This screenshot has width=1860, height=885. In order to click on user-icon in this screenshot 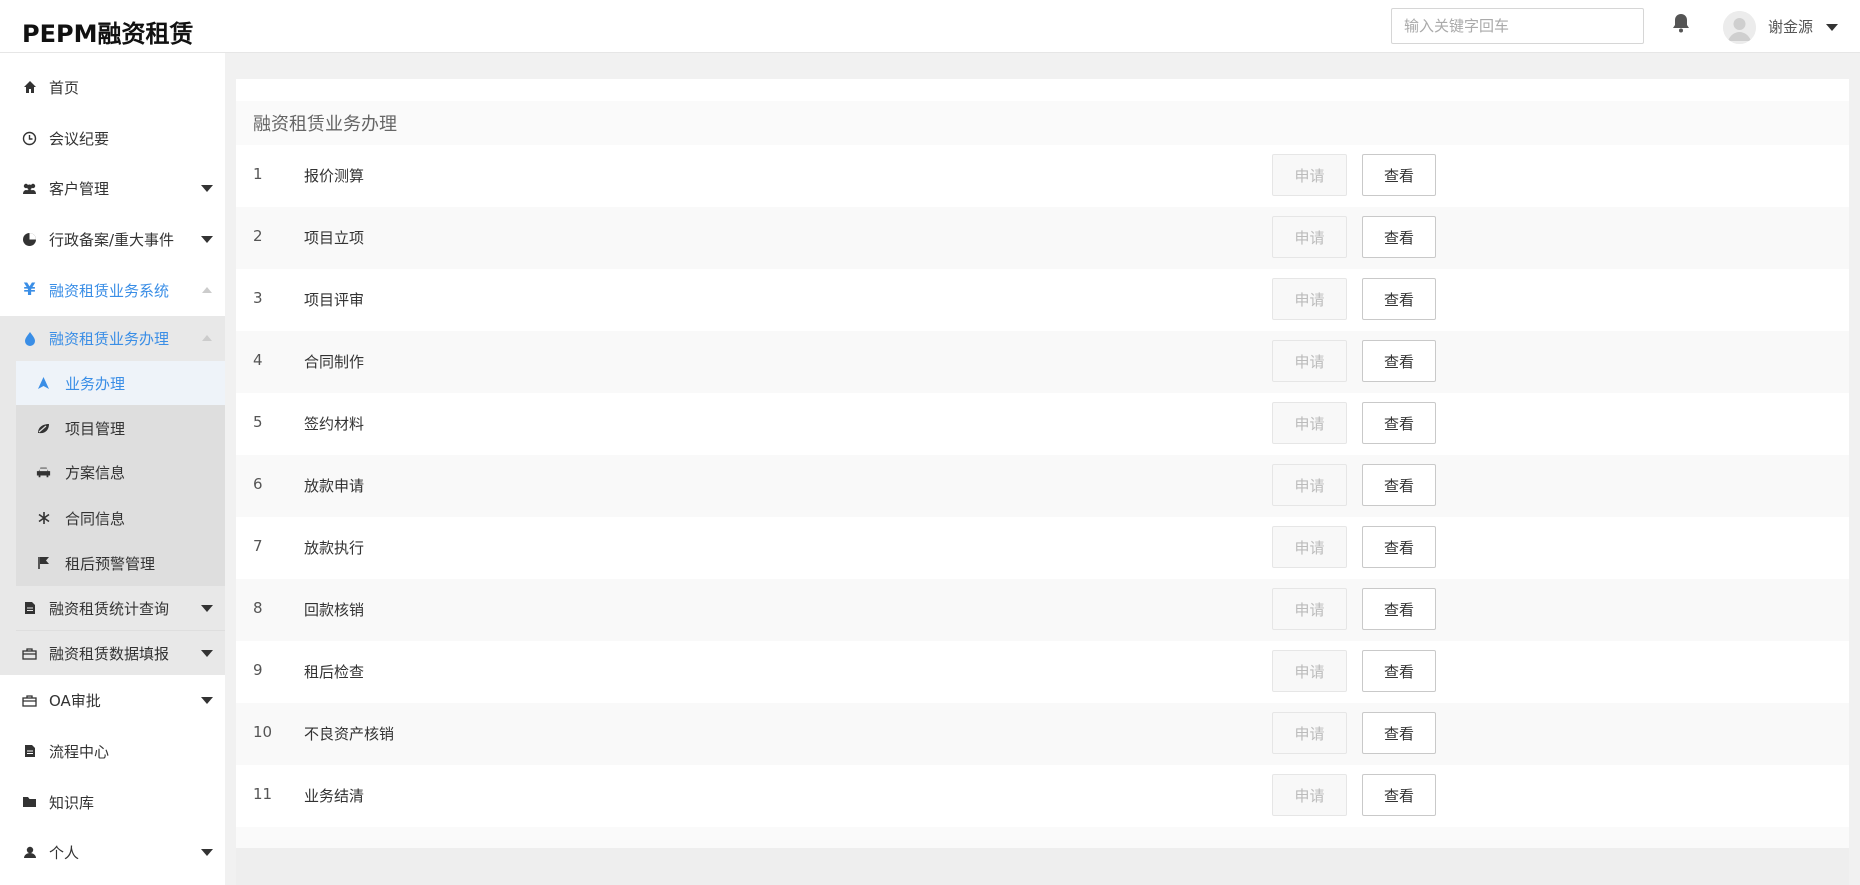, I will do `click(29, 852)`.